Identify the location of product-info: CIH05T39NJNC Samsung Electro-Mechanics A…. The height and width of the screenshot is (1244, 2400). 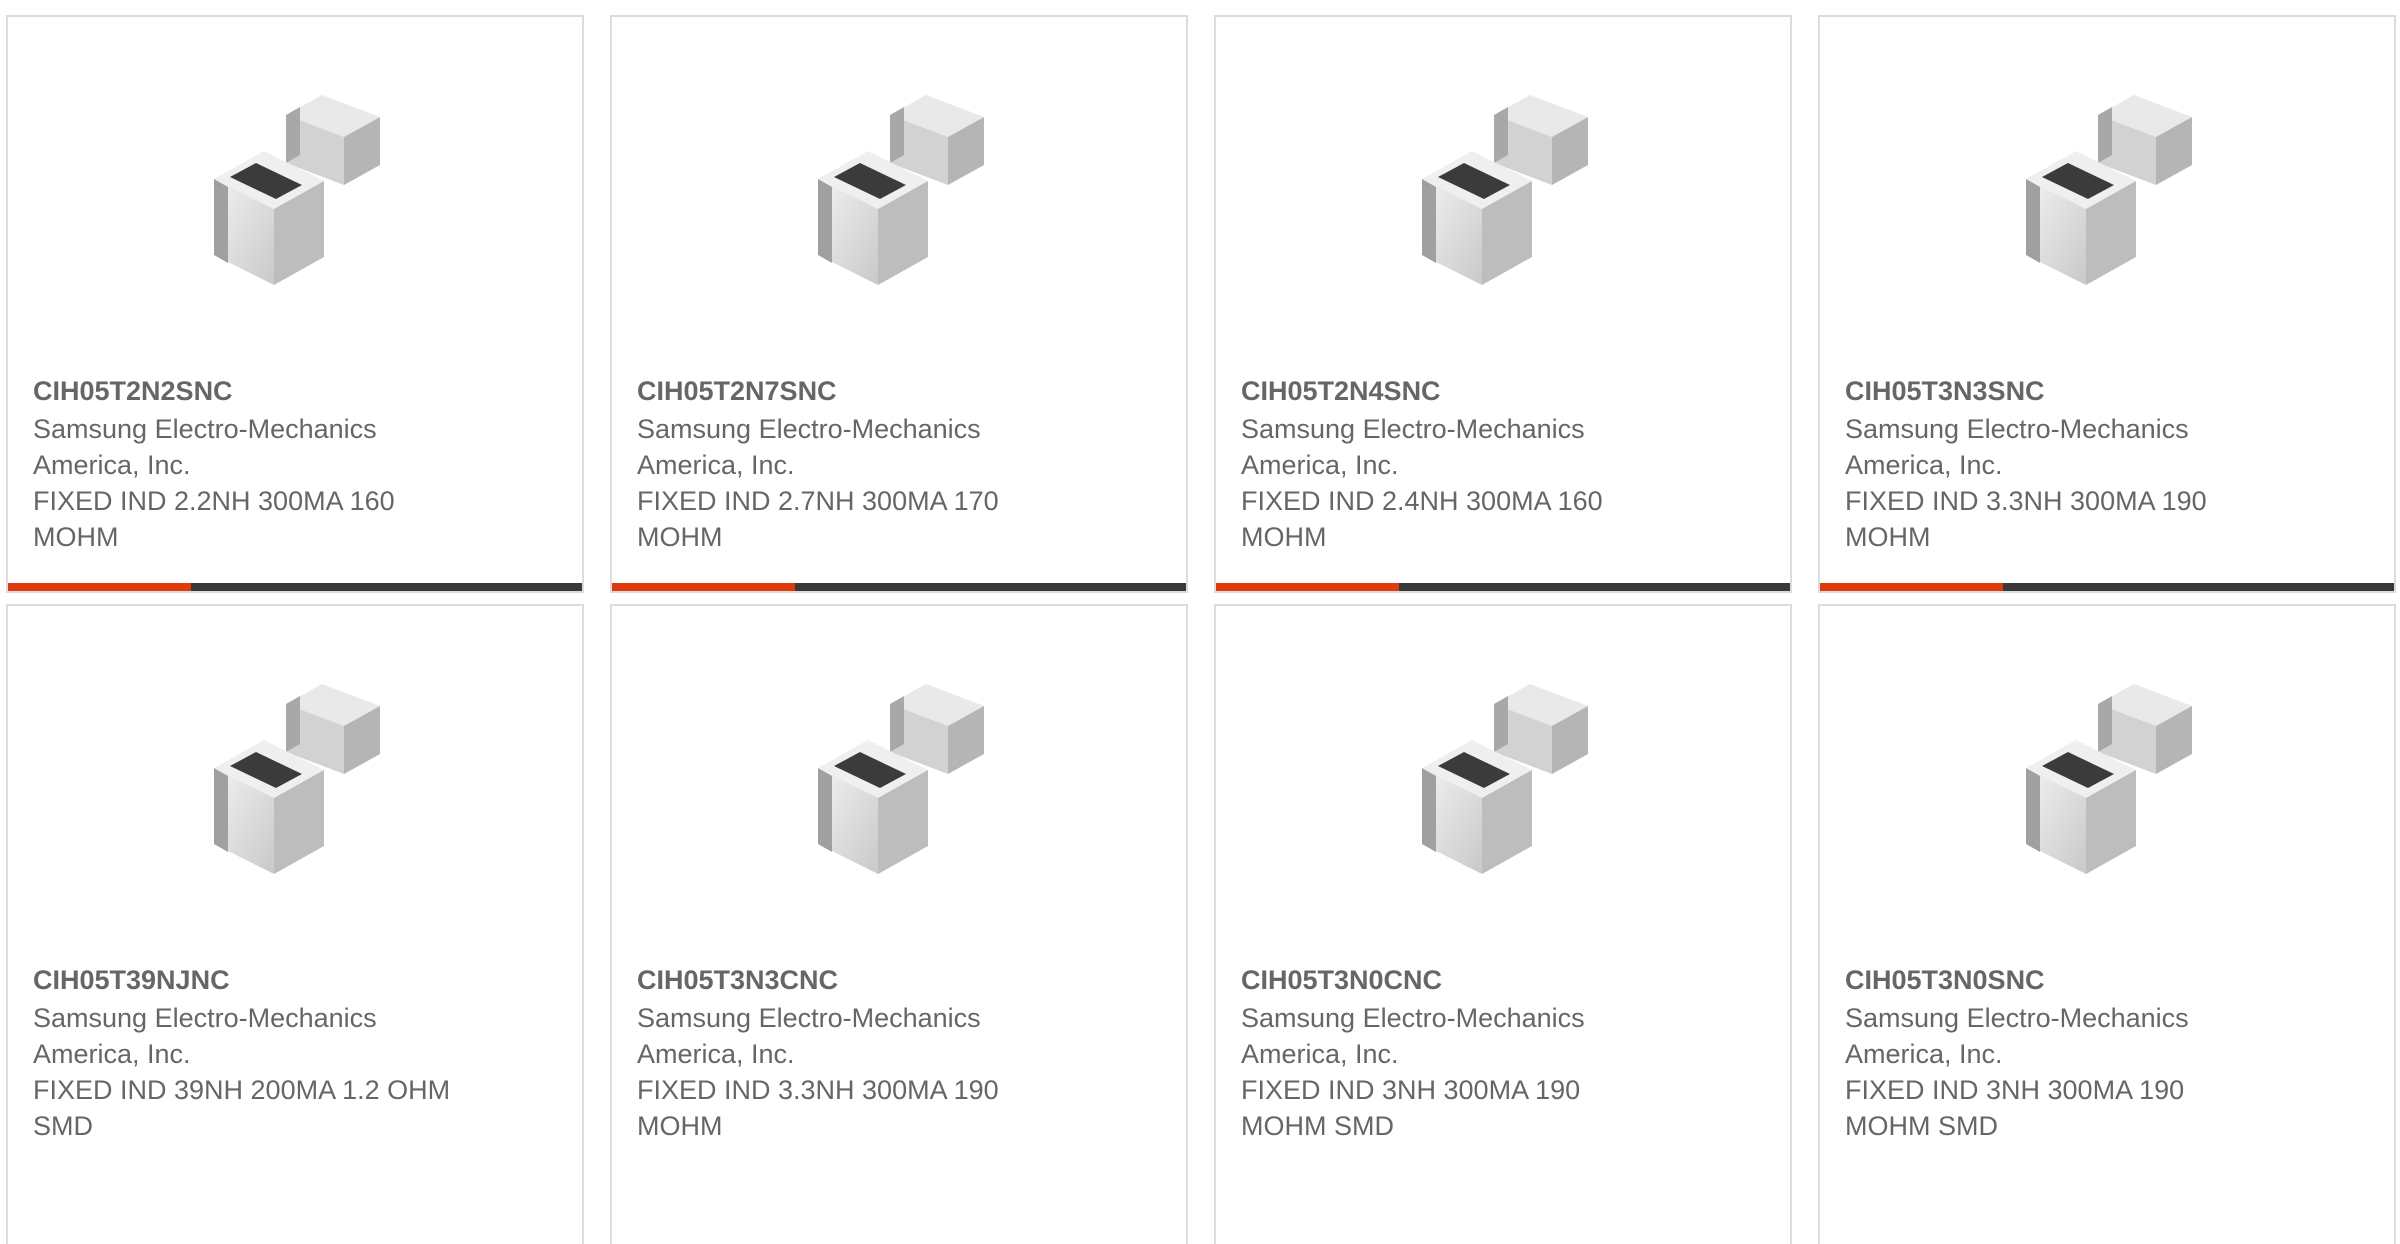
(248, 1053).